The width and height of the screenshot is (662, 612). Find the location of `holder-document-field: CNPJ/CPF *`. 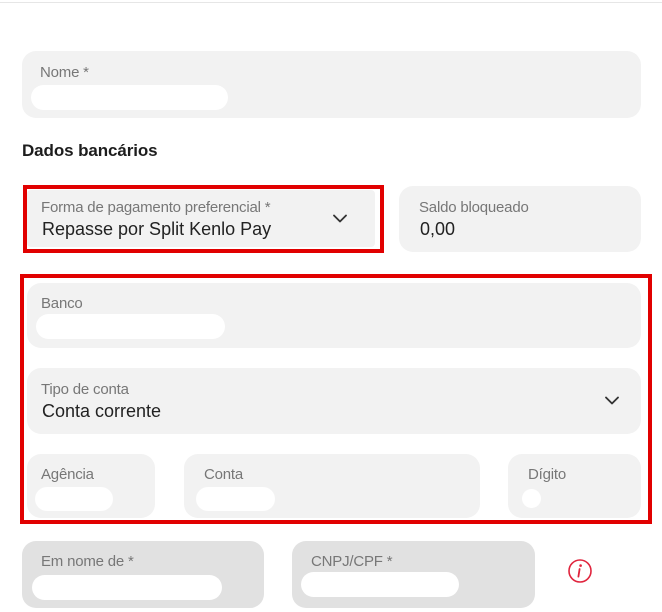

holder-document-field: CNPJ/CPF * is located at coordinates (413, 574).